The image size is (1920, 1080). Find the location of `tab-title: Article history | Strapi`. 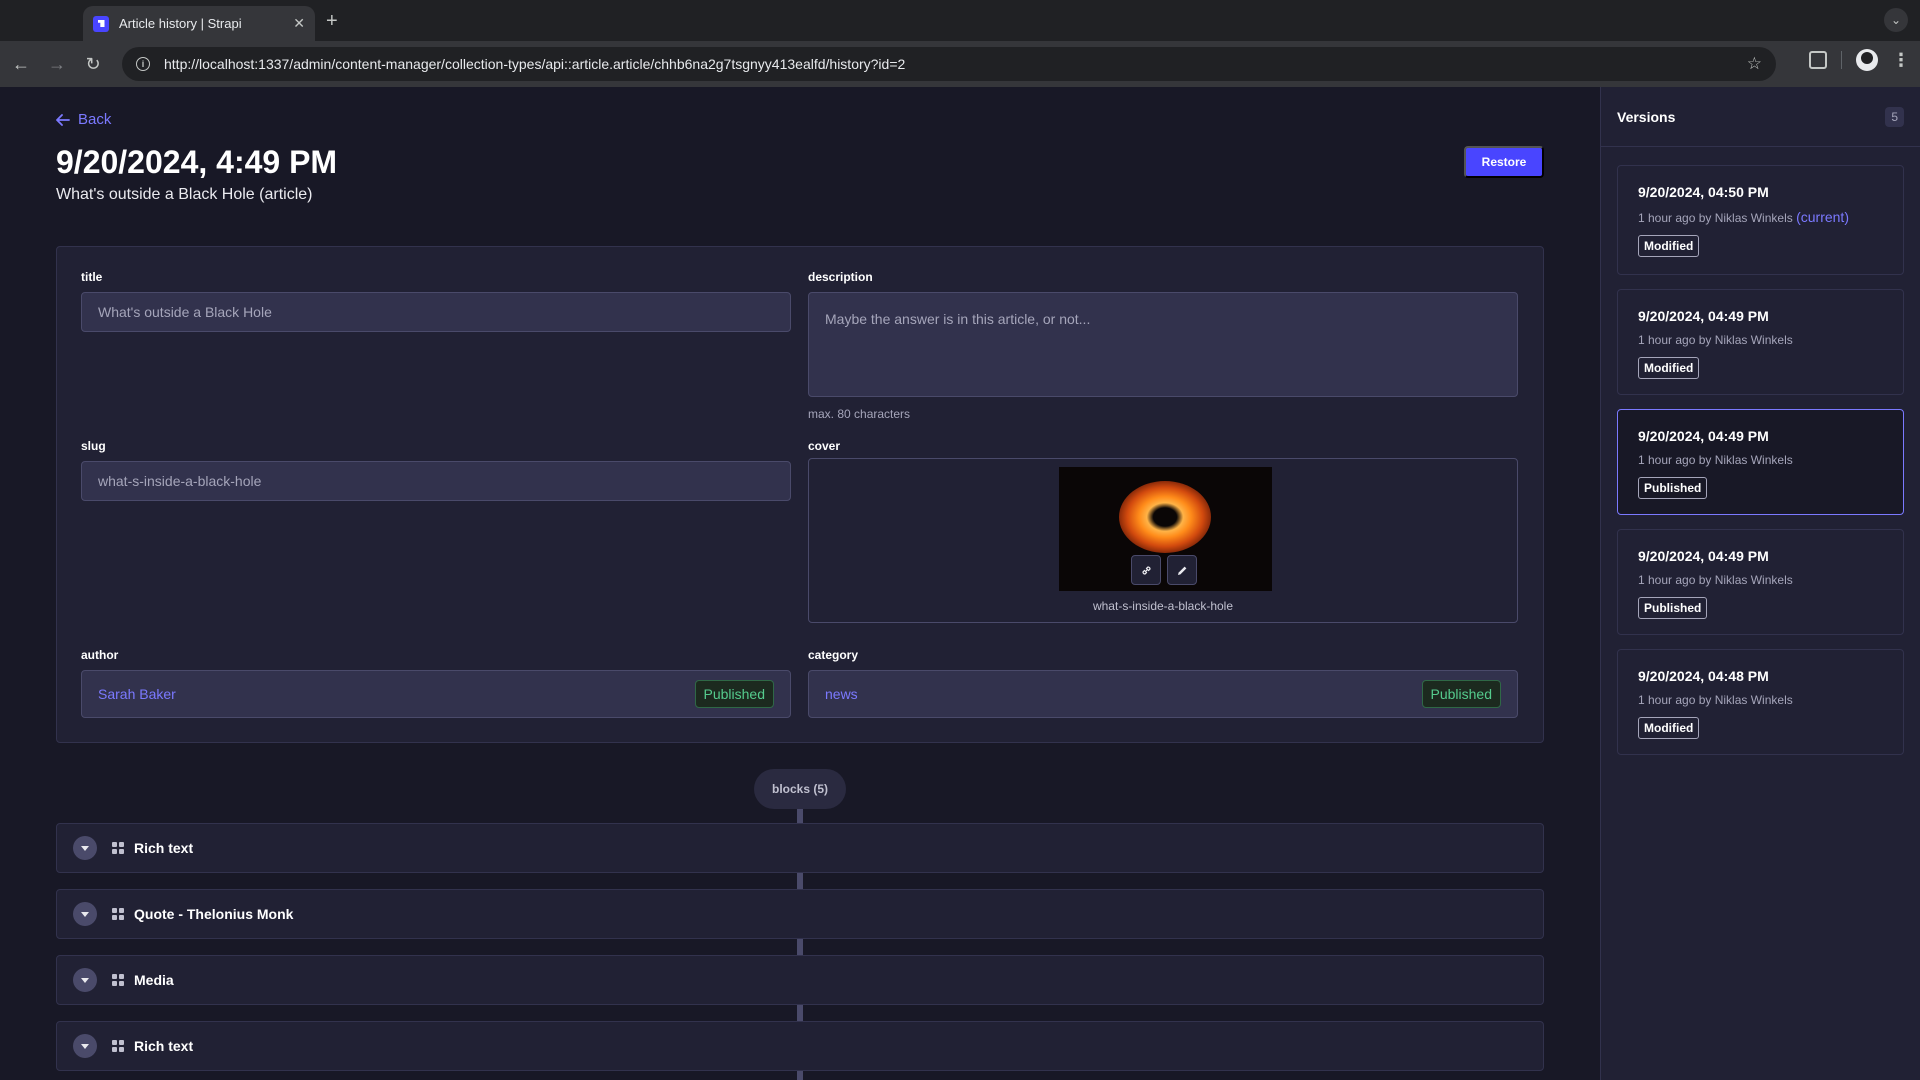

tab-title: Article history | Strapi is located at coordinates (180, 23).